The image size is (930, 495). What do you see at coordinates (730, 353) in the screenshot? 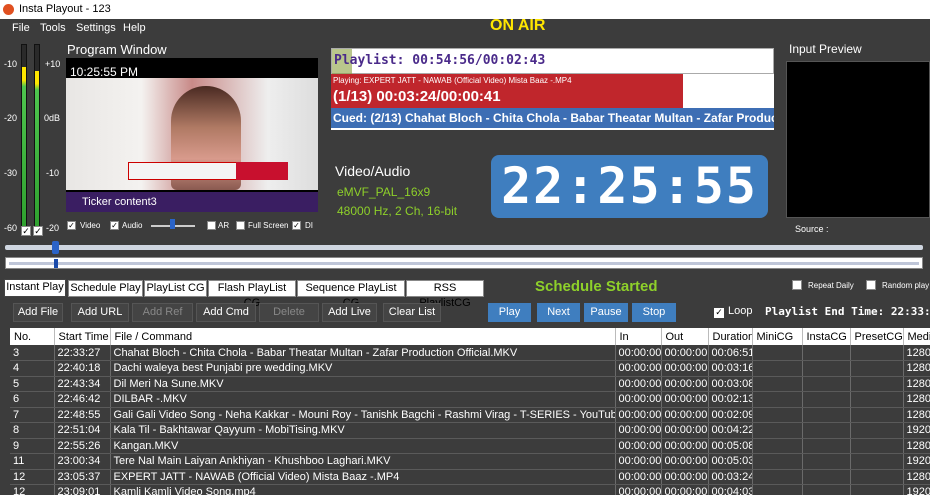
I see `table-cell: 00:06:51` at bounding box center [730, 353].